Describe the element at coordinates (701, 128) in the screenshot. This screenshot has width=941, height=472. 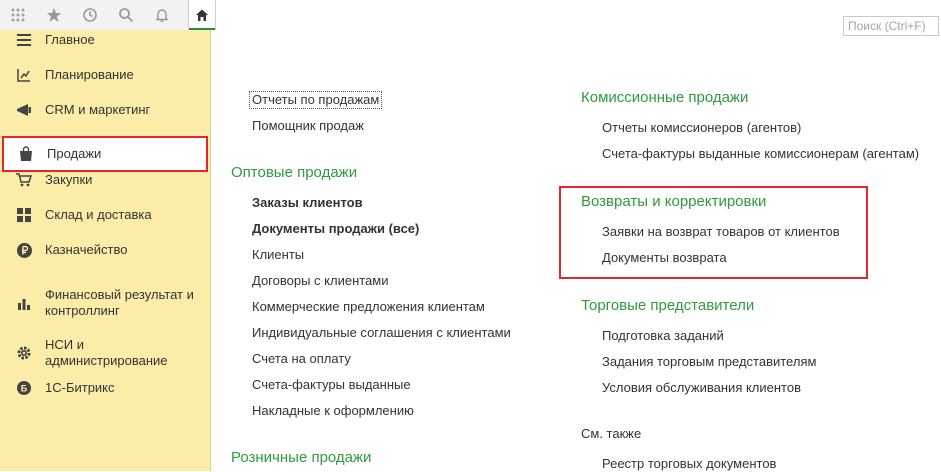
I see `commission-reports-link: Отчеты комиссионеров (агентов)` at that location.